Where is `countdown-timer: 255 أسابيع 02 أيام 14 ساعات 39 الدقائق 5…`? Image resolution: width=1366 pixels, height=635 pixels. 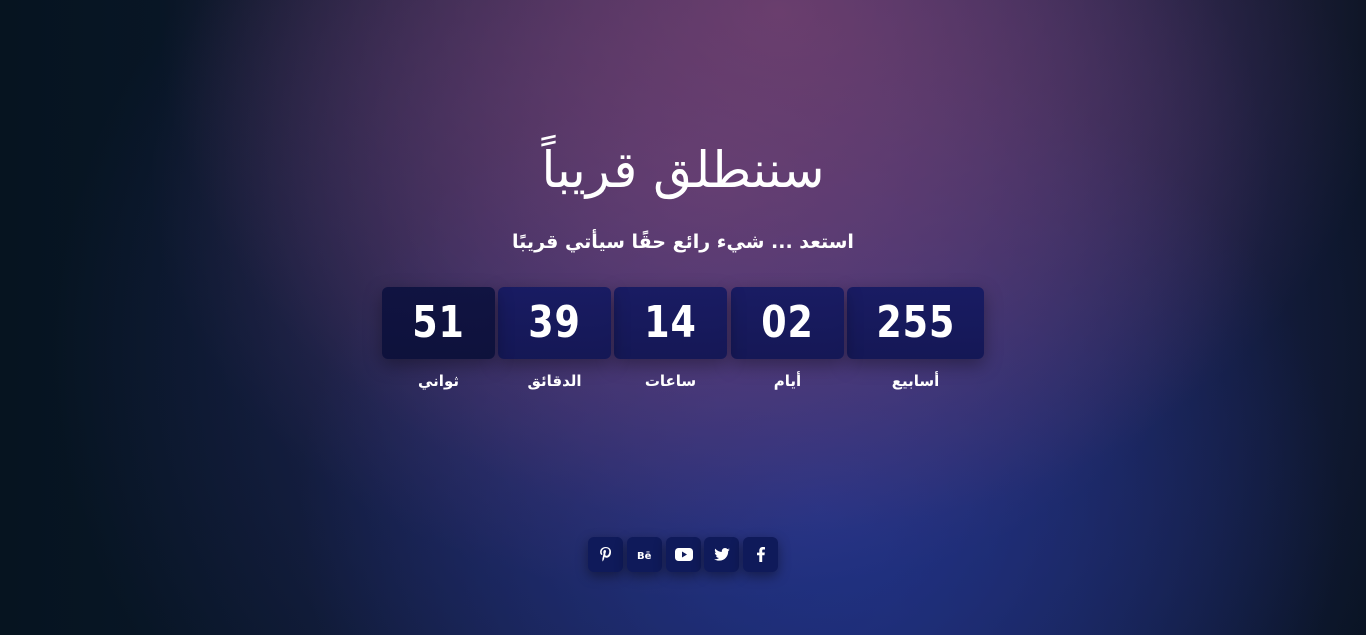 countdown-timer: 255 أسابيع 02 أيام 14 ساعات 39 الدقائق 5… is located at coordinates (683, 342).